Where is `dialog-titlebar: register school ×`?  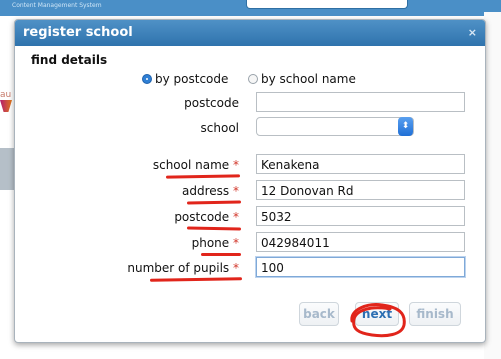
dialog-titlebar: register school × is located at coordinates (250, 33).